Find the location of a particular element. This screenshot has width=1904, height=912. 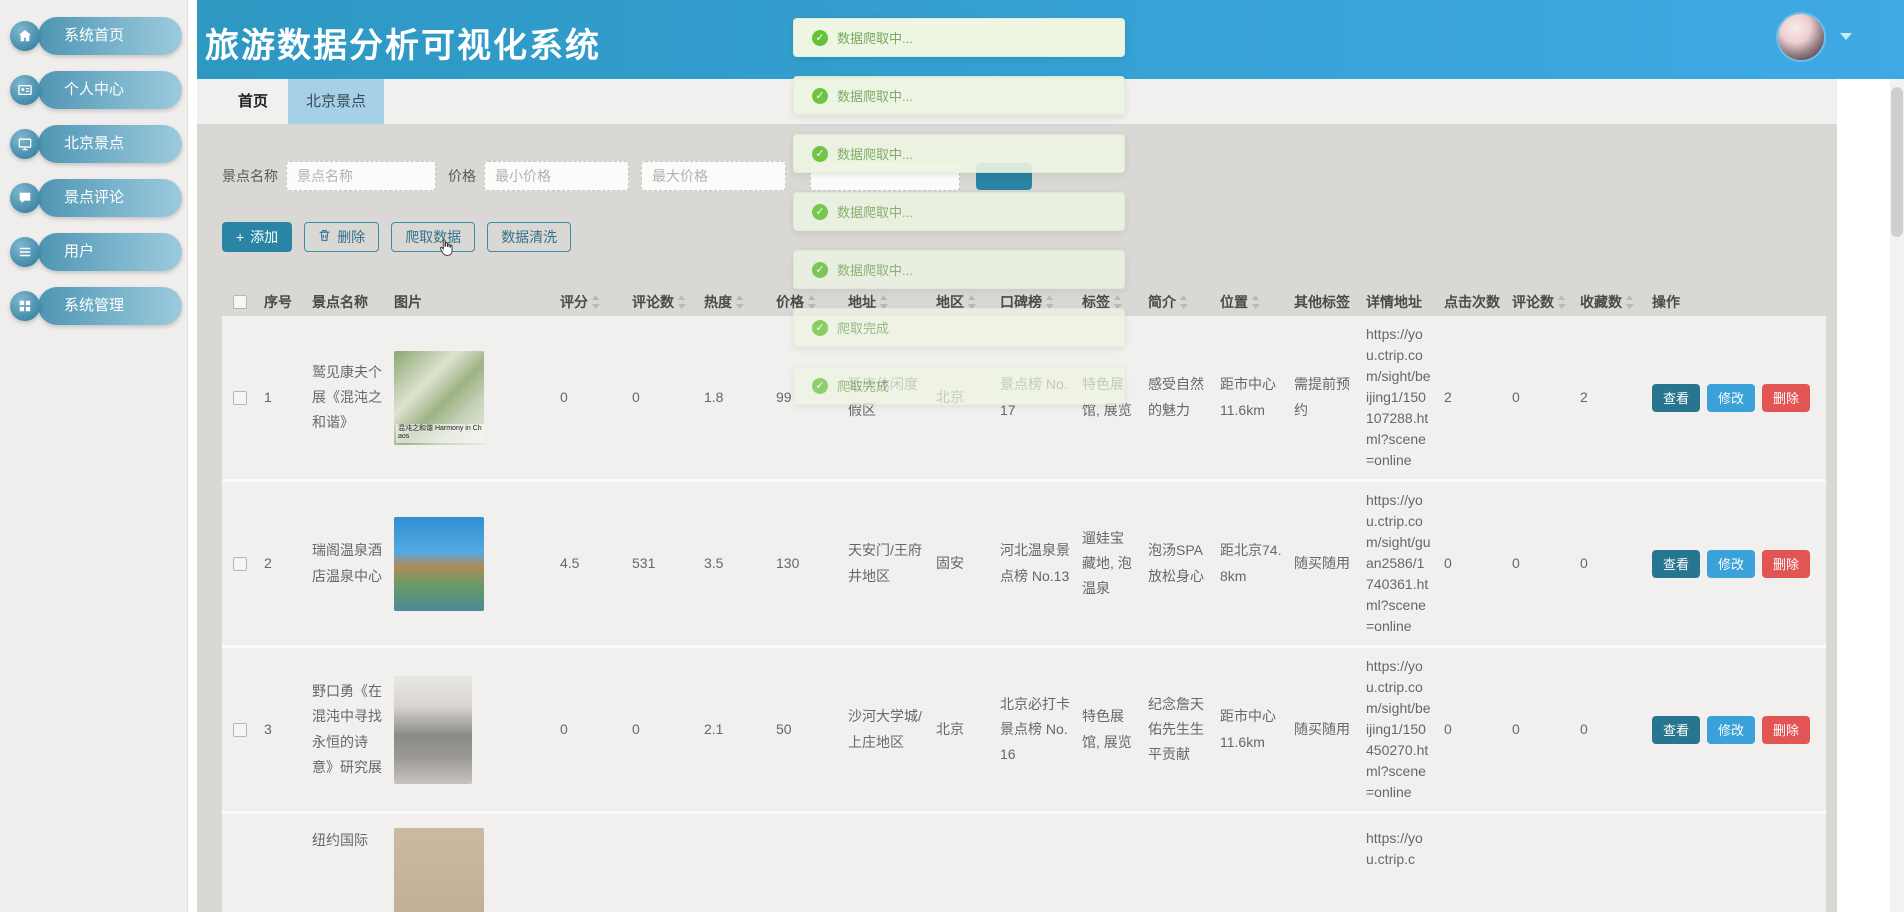

cell-comments2 is located at coordinates (1540, 863).